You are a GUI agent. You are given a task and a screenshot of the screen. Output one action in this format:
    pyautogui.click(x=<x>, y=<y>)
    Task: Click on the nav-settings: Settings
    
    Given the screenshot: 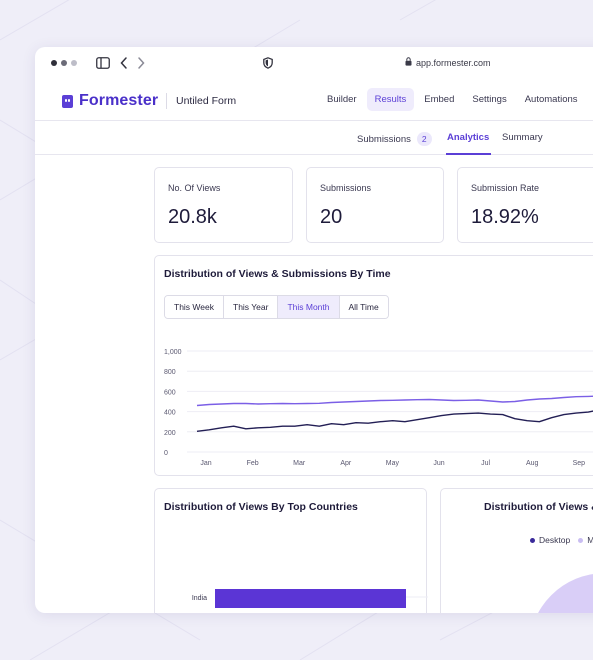 What is the action you would take?
    pyautogui.click(x=489, y=99)
    